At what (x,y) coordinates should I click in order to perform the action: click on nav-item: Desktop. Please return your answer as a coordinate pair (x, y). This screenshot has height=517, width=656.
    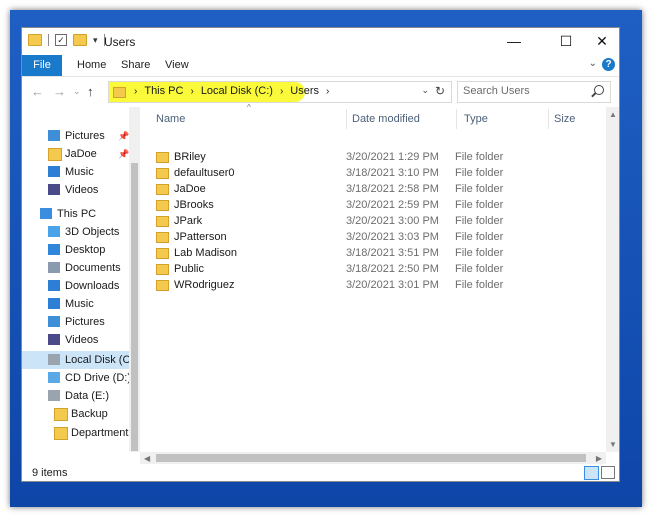
    Looking at the image, I should click on (76, 250).